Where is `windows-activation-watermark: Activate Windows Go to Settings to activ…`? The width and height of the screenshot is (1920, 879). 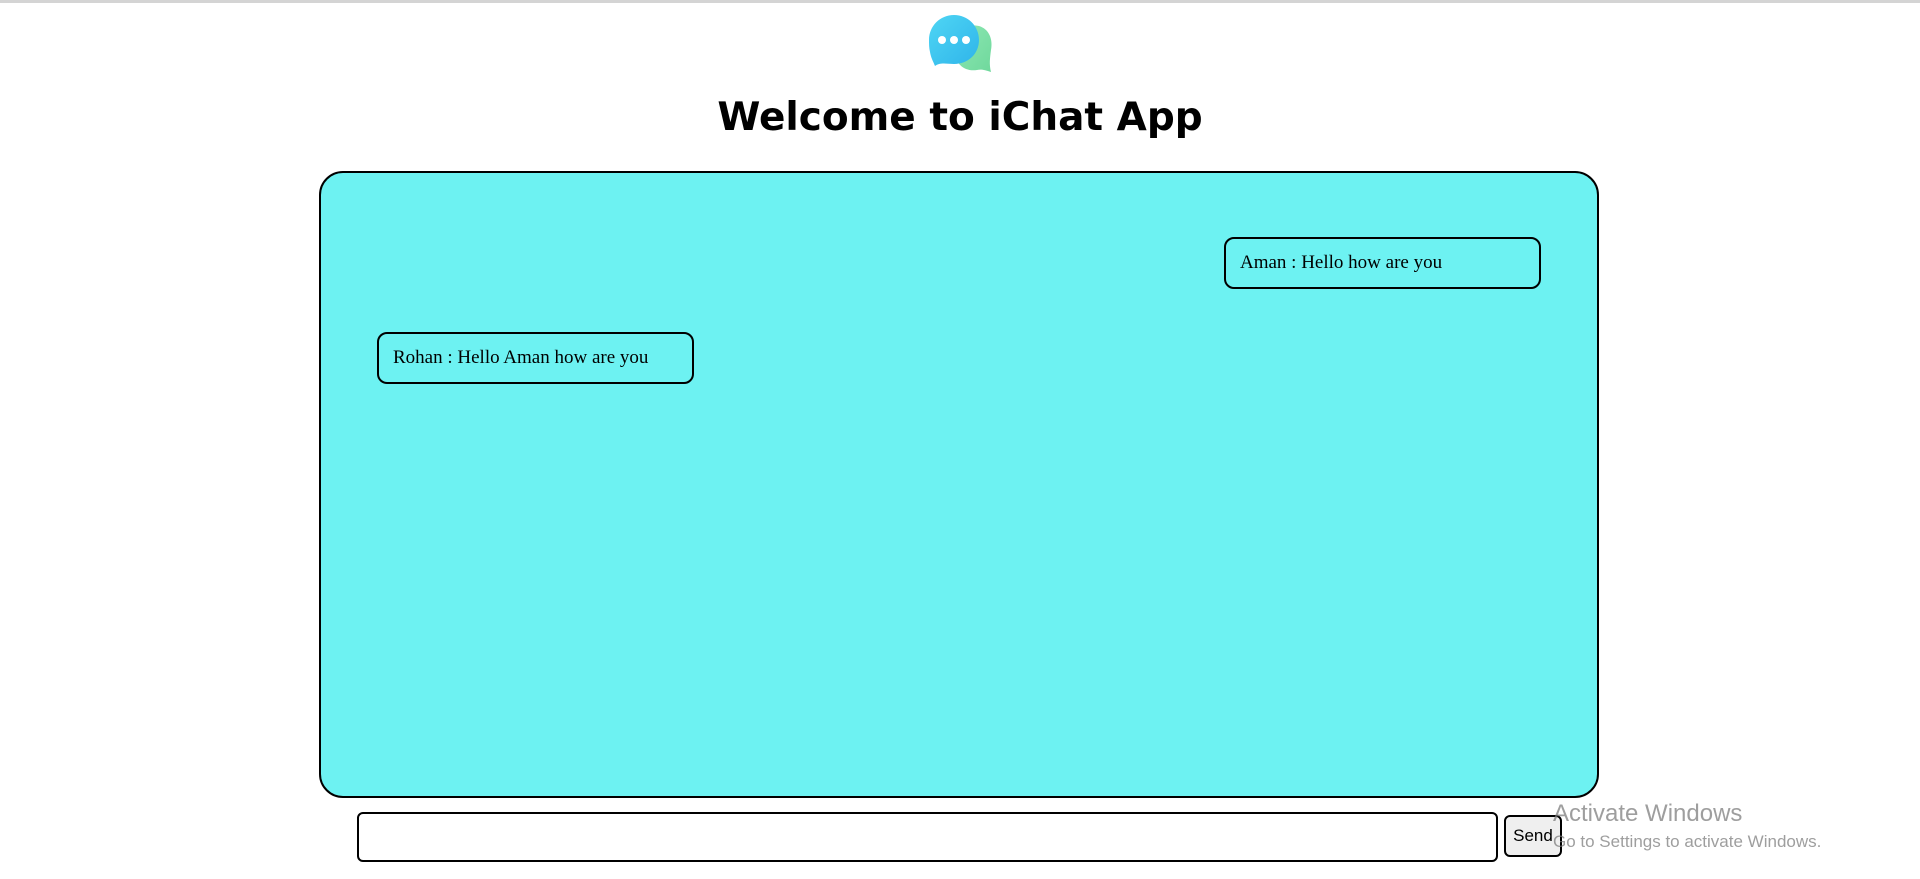 windows-activation-watermark: Activate Windows Go to Settings to activ… is located at coordinates (1687, 826).